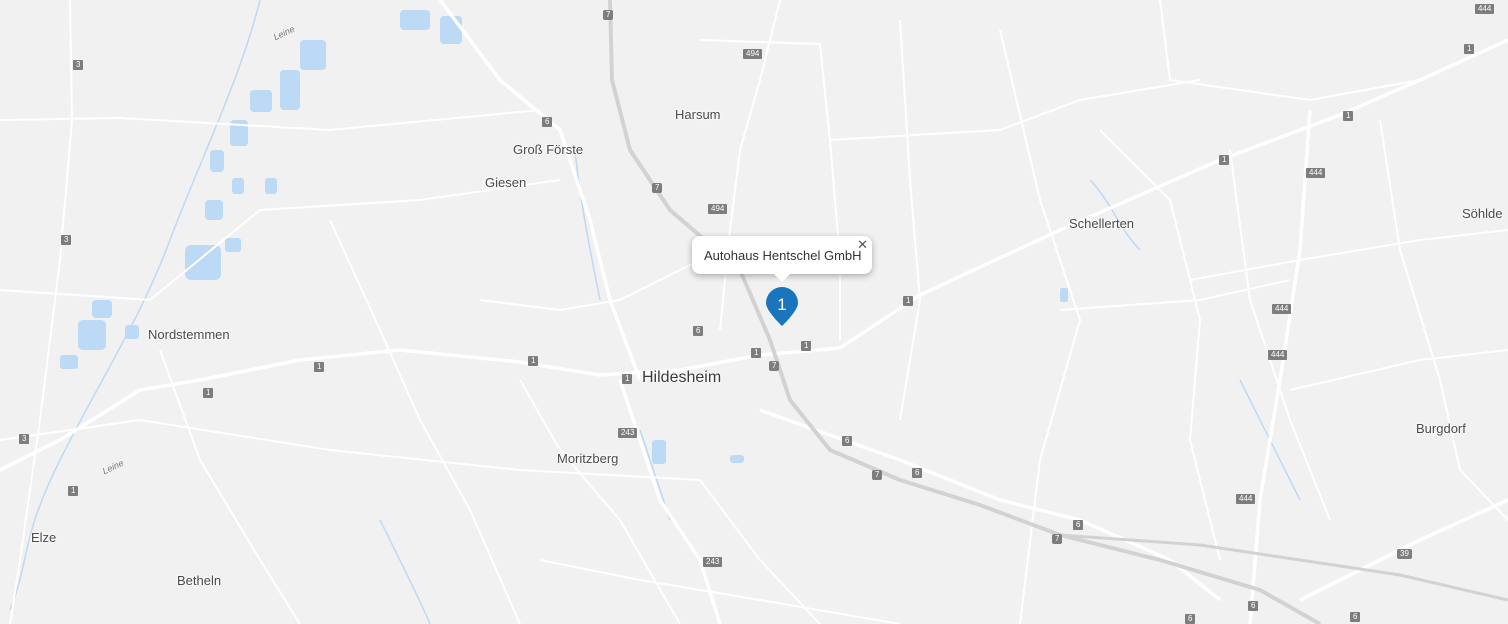 The image size is (1508, 624). I want to click on place-schellerten: Schellerten, so click(1102, 223).